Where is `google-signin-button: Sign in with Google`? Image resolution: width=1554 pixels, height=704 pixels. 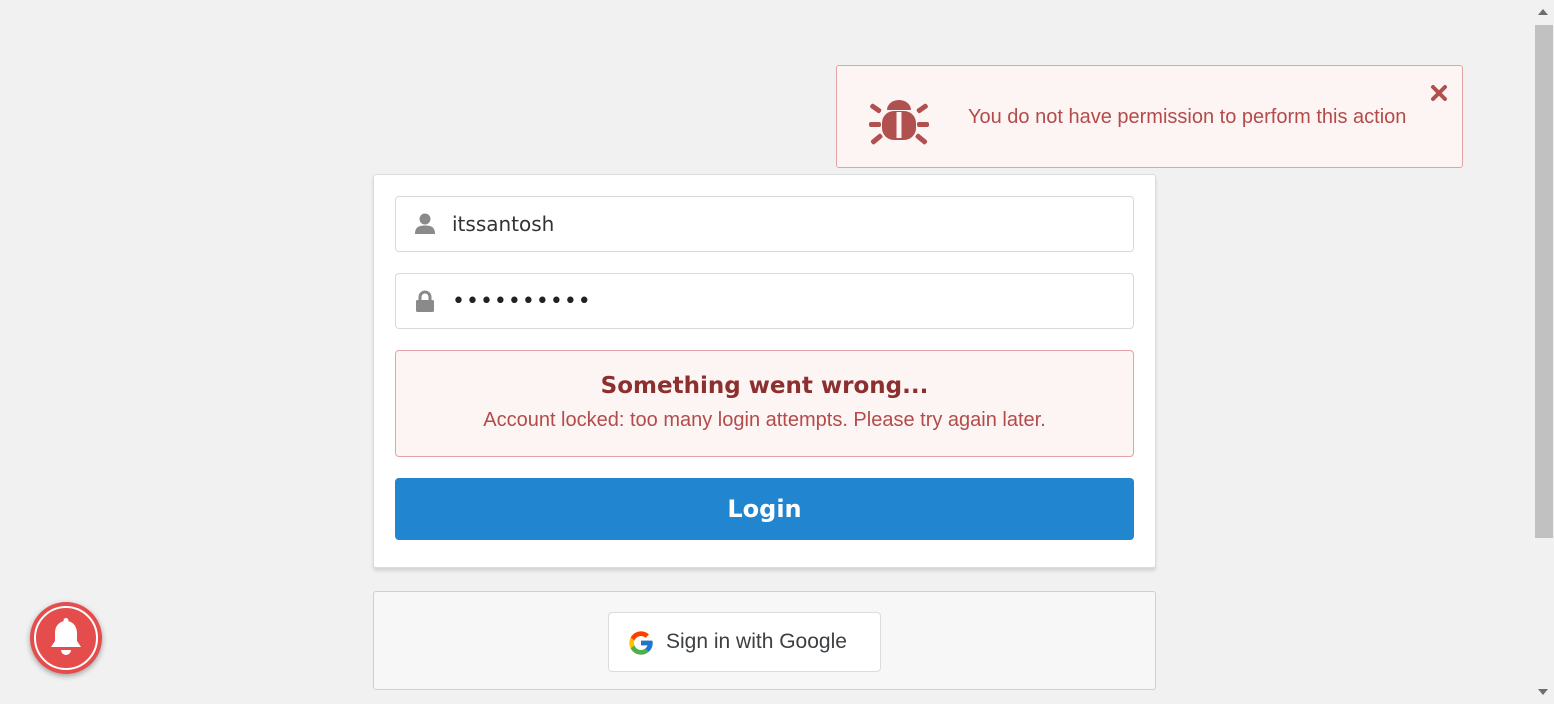
google-signin-button: Sign in with Google is located at coordinates (744, 642).